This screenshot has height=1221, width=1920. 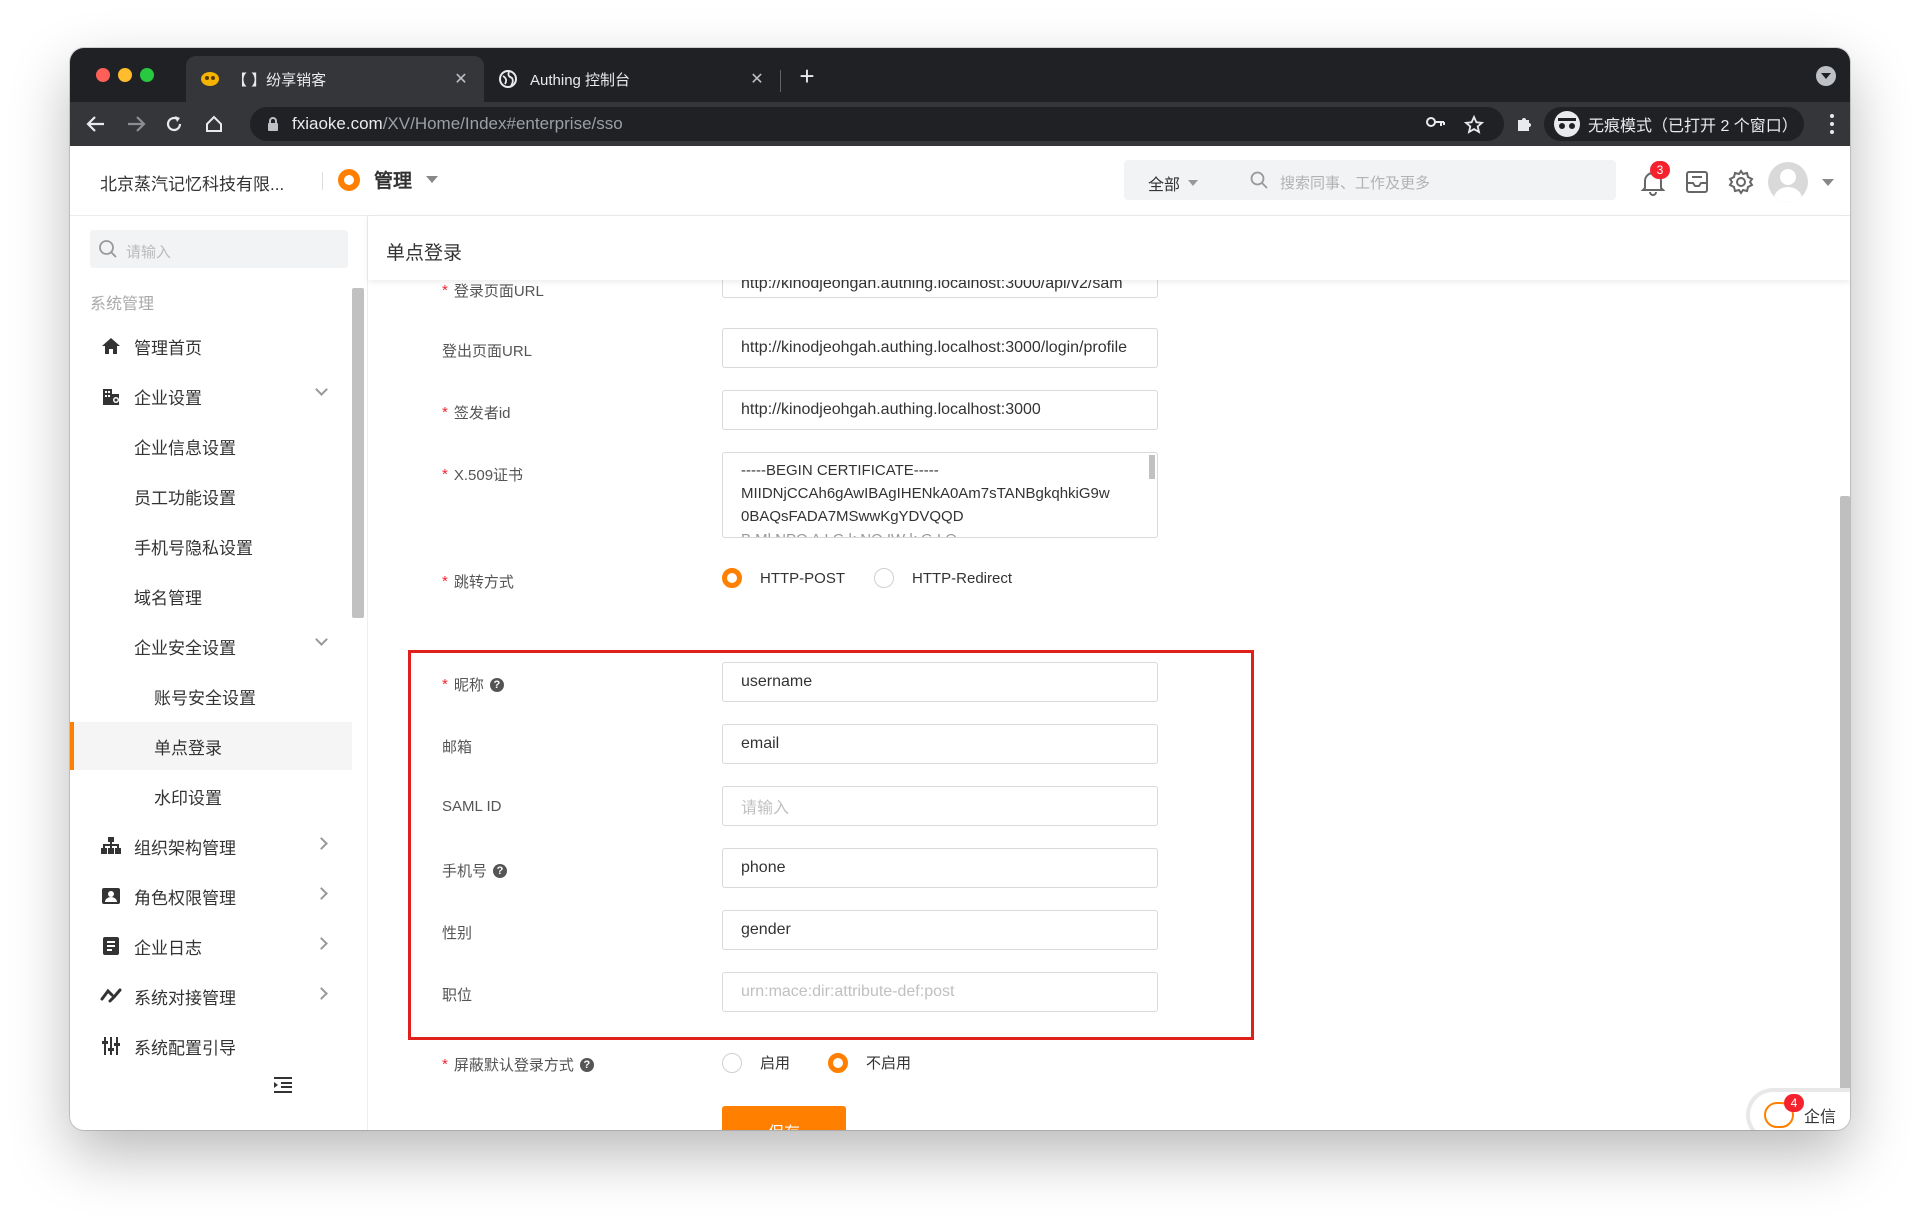 I want to click on email-input: email, so click(x=940, y=744).